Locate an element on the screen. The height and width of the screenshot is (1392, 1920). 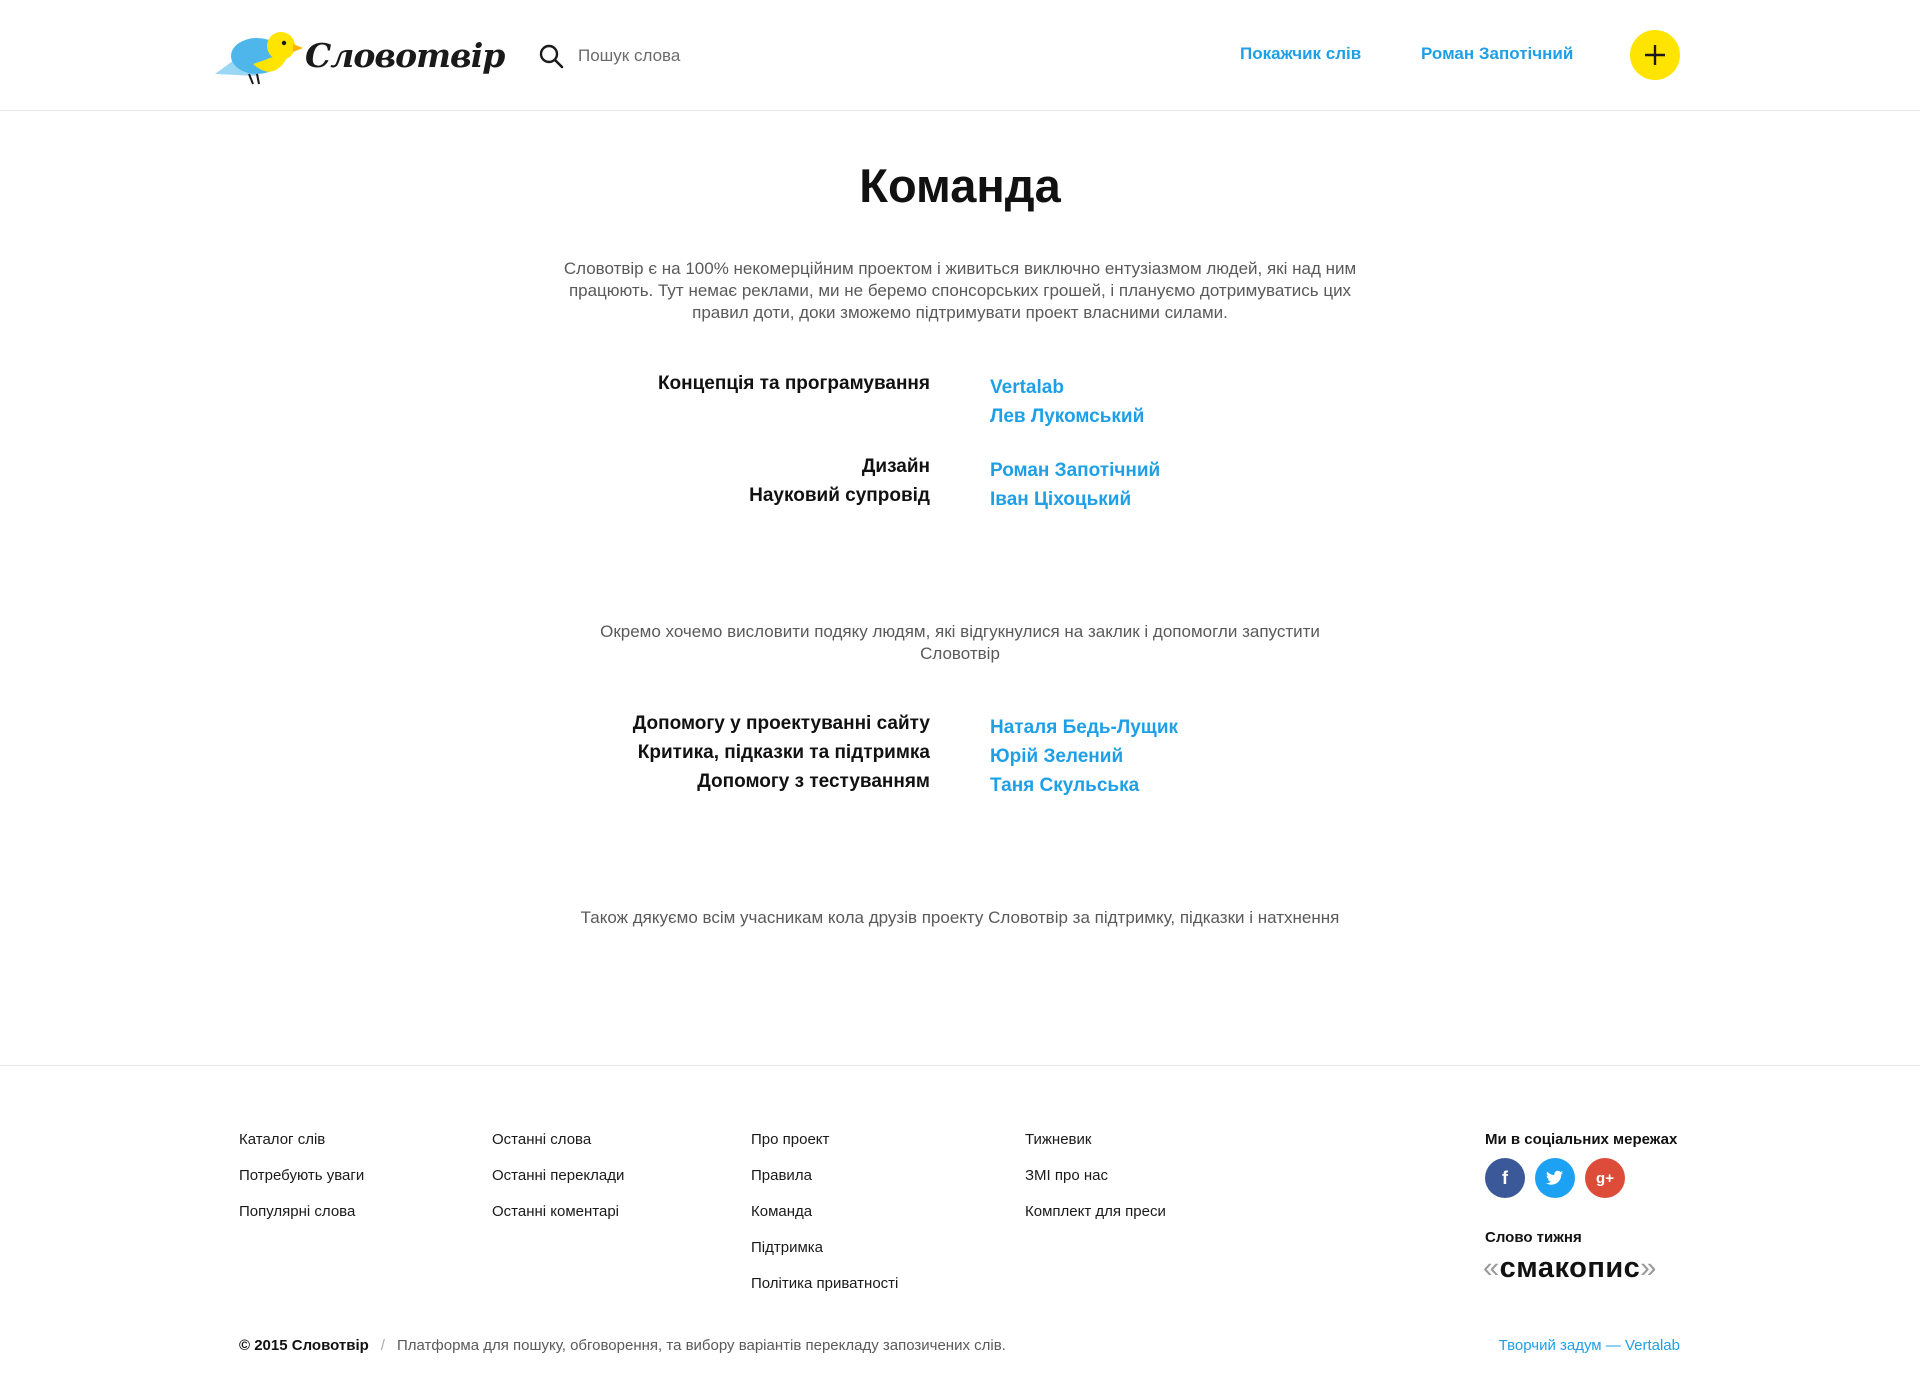
credit-row: Дизайн Роман Запотічний is located at coordinates (960, 470).